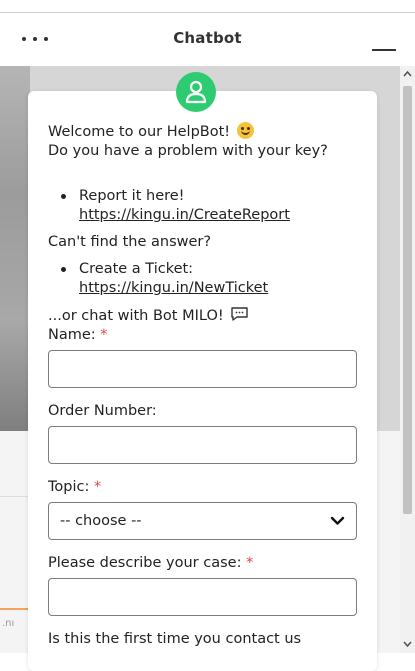  I want to click on name-input, so click(202, 369).